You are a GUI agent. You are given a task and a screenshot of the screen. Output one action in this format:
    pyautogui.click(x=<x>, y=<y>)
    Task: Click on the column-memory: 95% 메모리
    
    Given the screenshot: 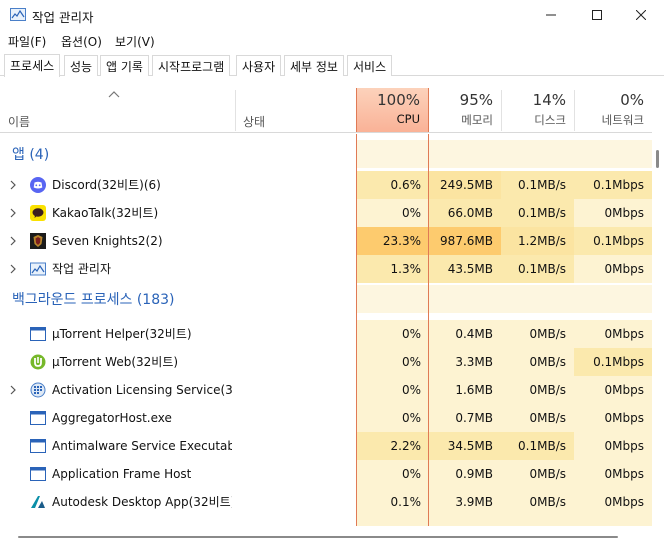 What is the action you would take?
    pyautogui.click(x=465, y=110)
    